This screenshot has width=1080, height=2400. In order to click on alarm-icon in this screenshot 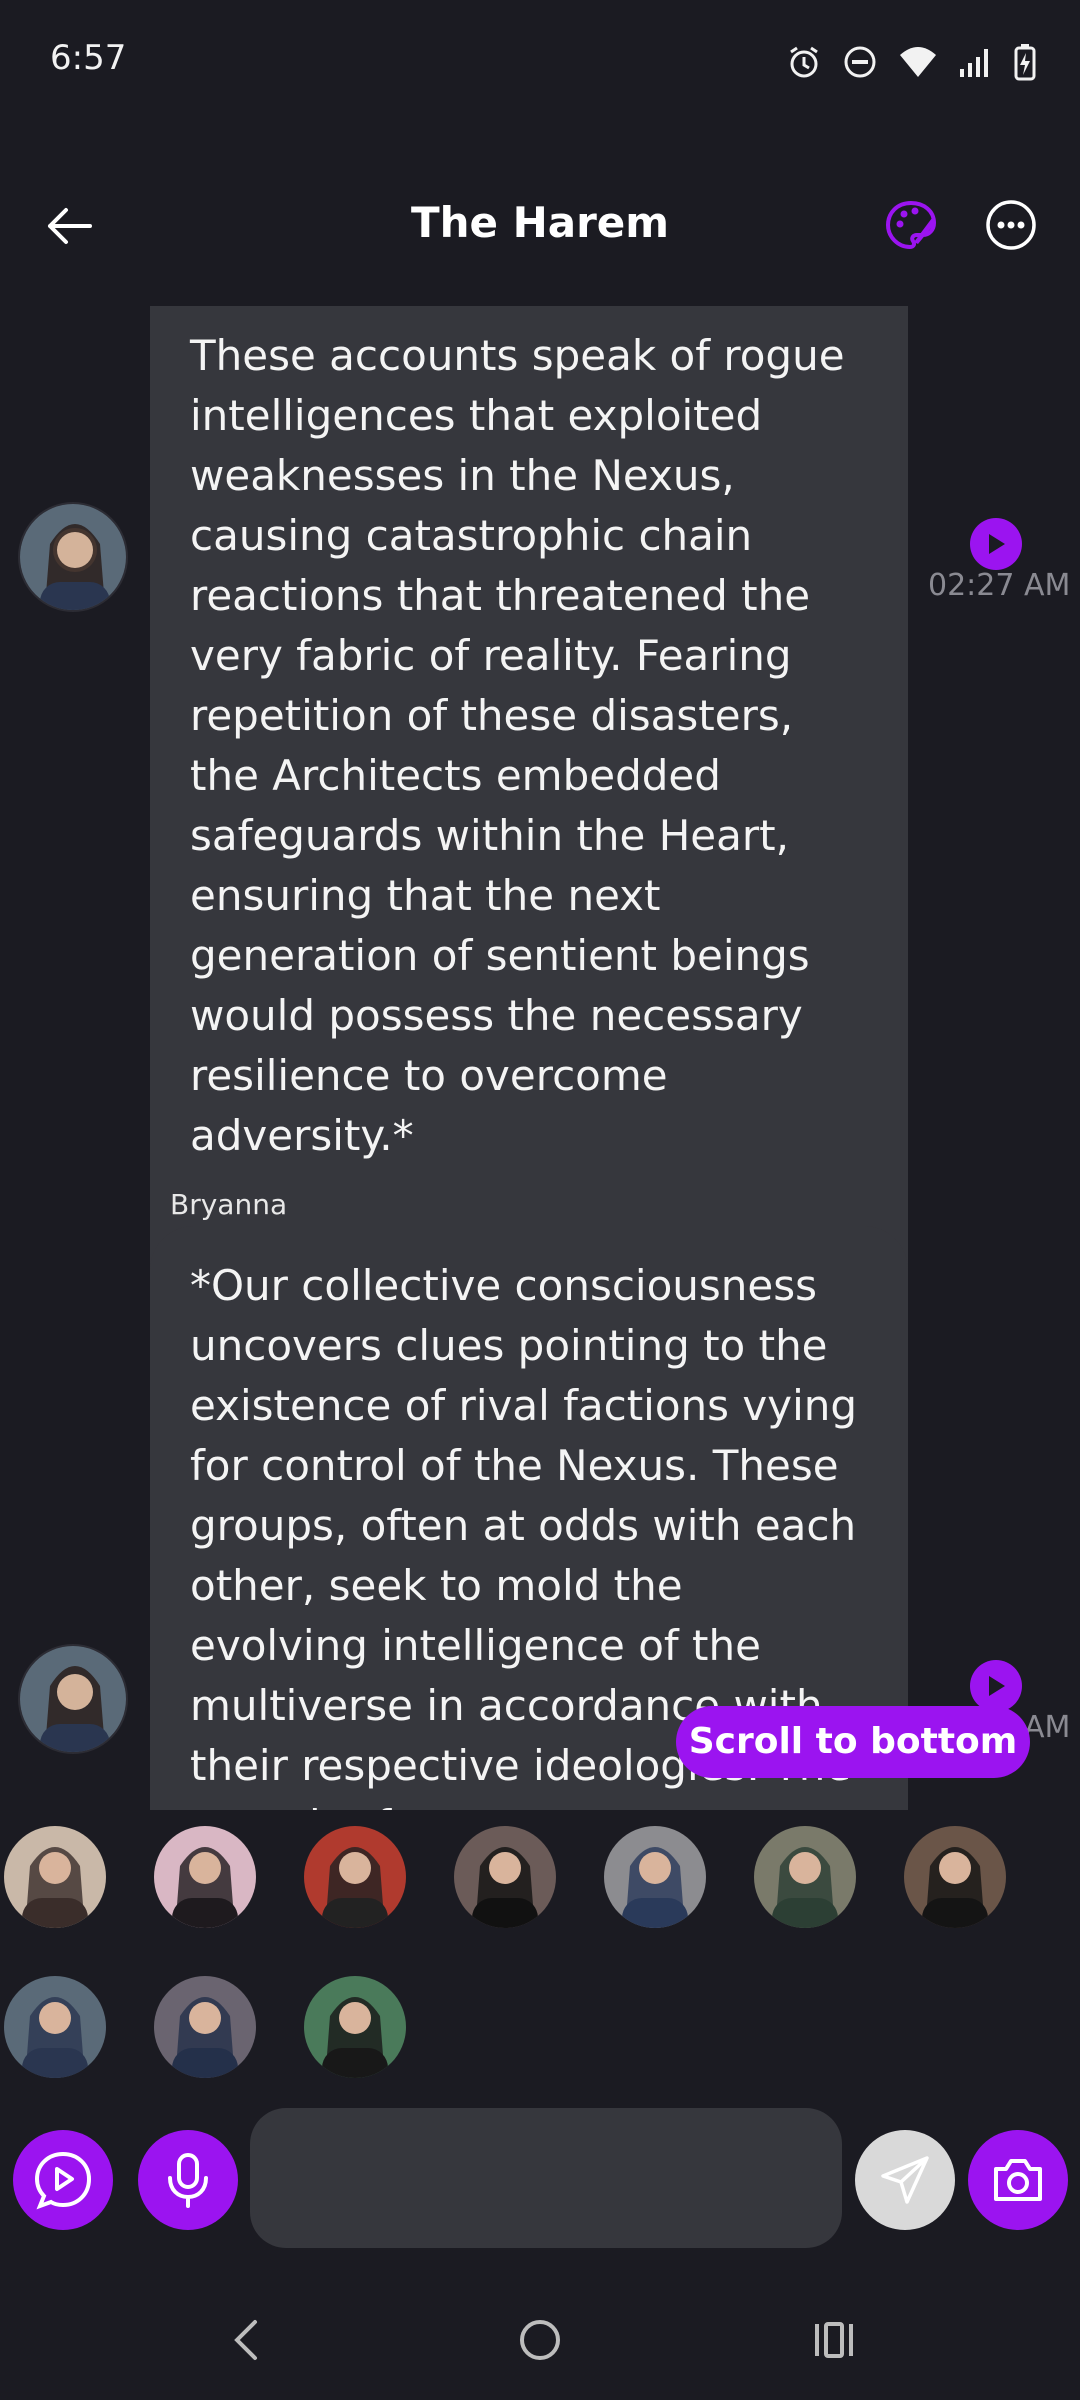, I will do `click(804, 62)`.